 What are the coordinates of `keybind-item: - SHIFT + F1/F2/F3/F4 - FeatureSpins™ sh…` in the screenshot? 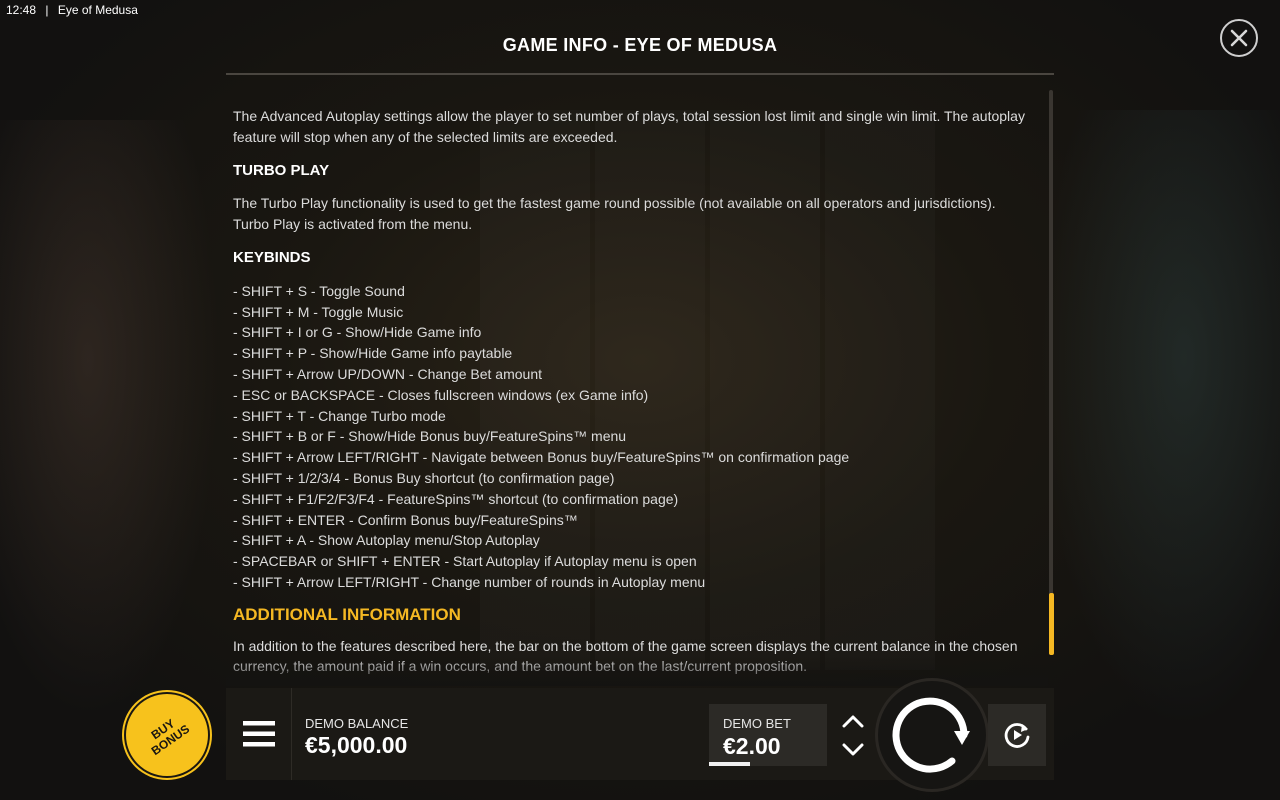 It's located at (456, 498).